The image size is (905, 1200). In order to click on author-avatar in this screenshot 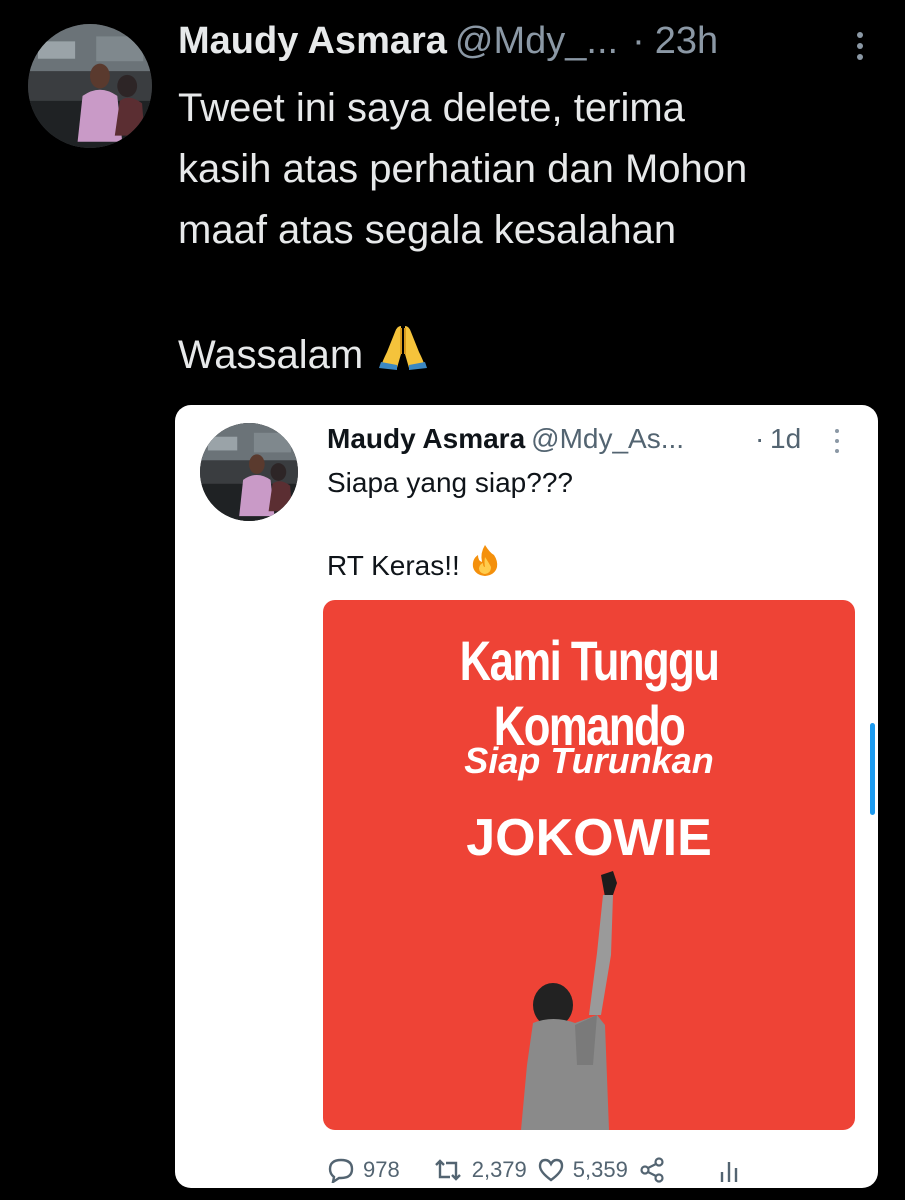, I will do `click(90, 86)`.